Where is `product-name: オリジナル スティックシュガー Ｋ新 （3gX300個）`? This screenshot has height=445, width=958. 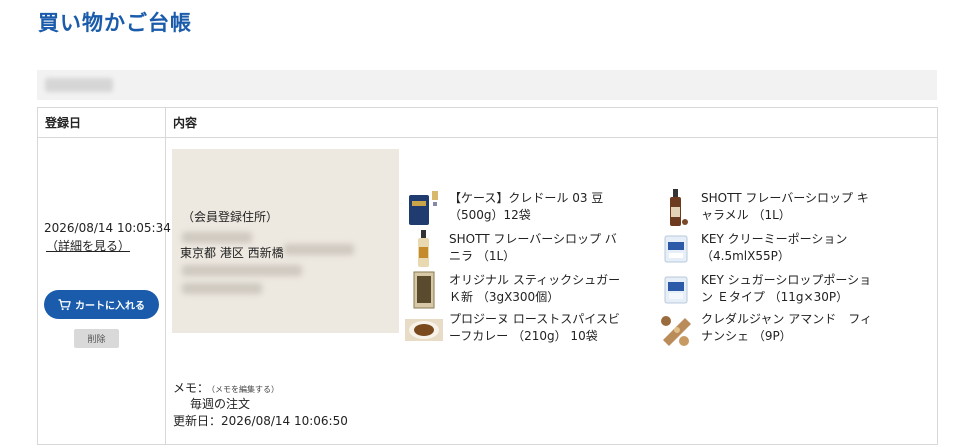 product-name: オリジナル スティックシュガー Ｋ新 （3gX300個） is located at coordinates (535, 288).